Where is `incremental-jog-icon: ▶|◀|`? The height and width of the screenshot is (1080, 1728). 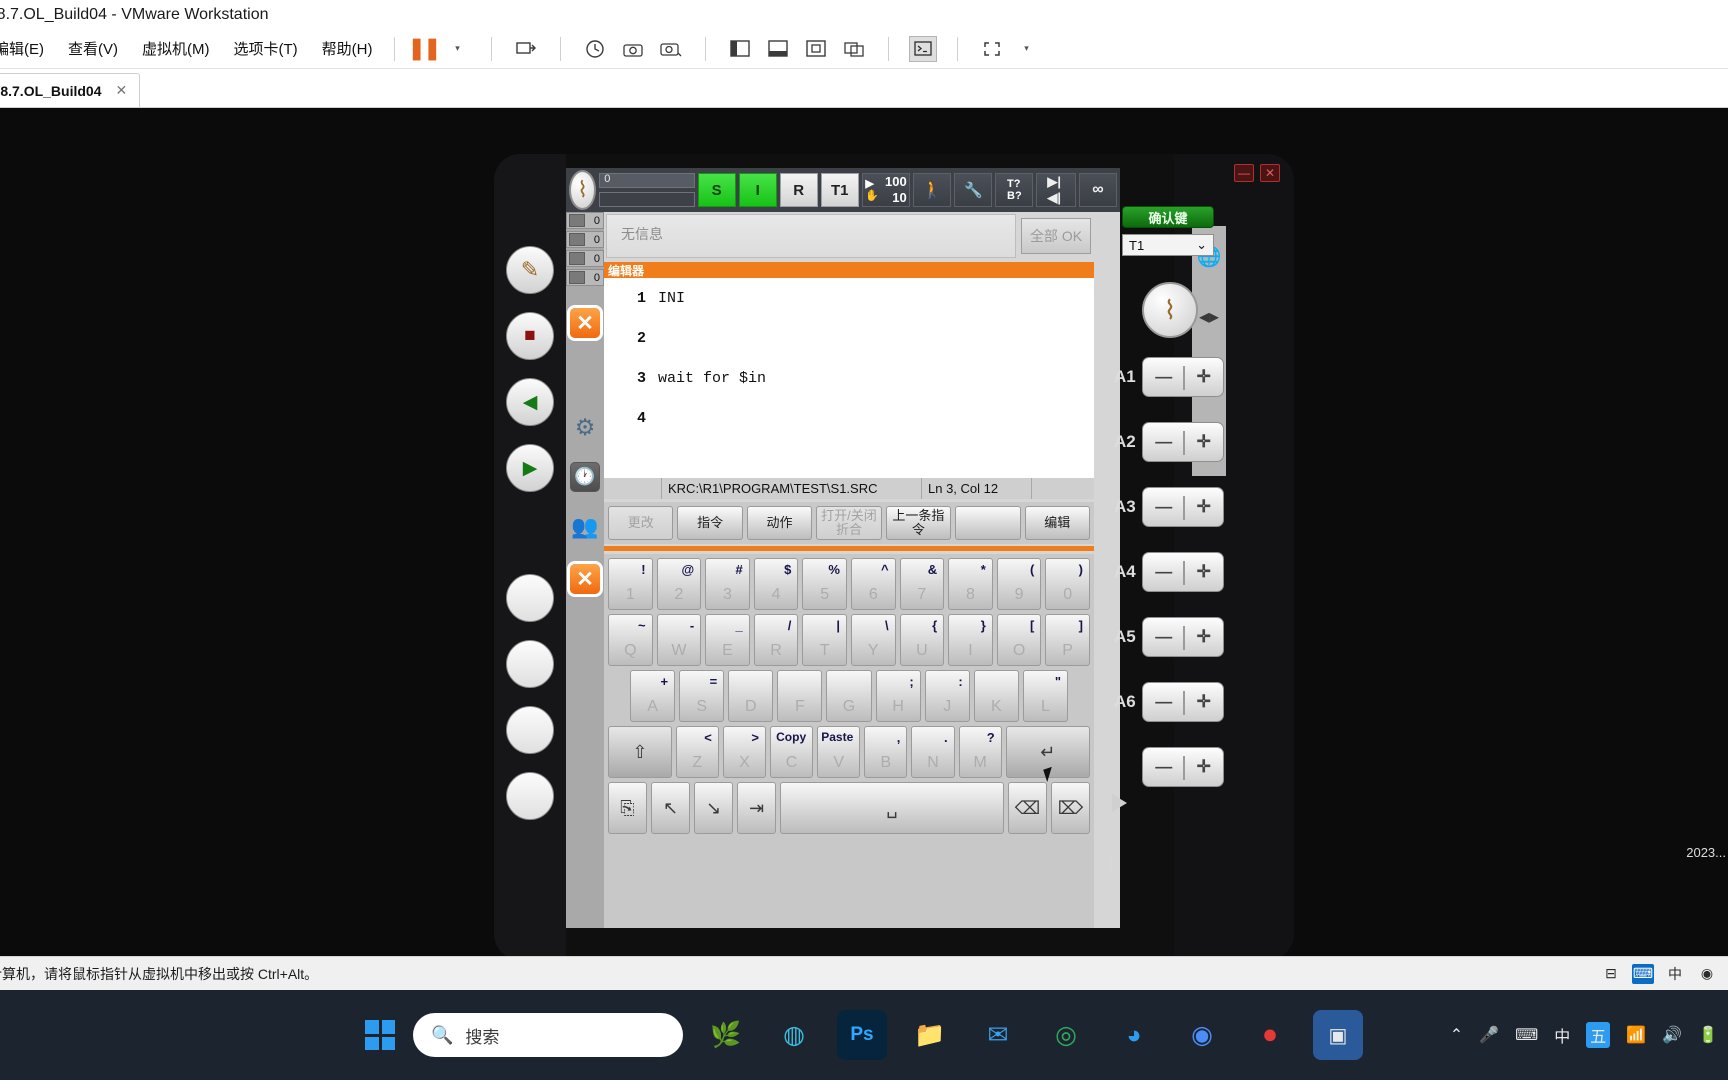
incremental-jog-icon: ▶|◀| is located at coordinates (1056, 190).